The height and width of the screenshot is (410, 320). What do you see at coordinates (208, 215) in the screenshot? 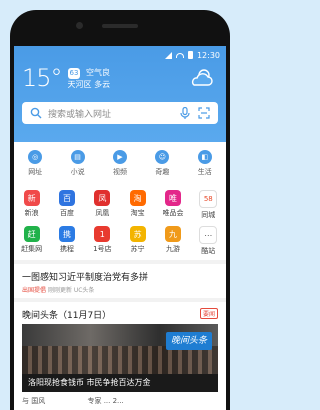
I see `app-label: 同城` at bounding box center [208, 215].